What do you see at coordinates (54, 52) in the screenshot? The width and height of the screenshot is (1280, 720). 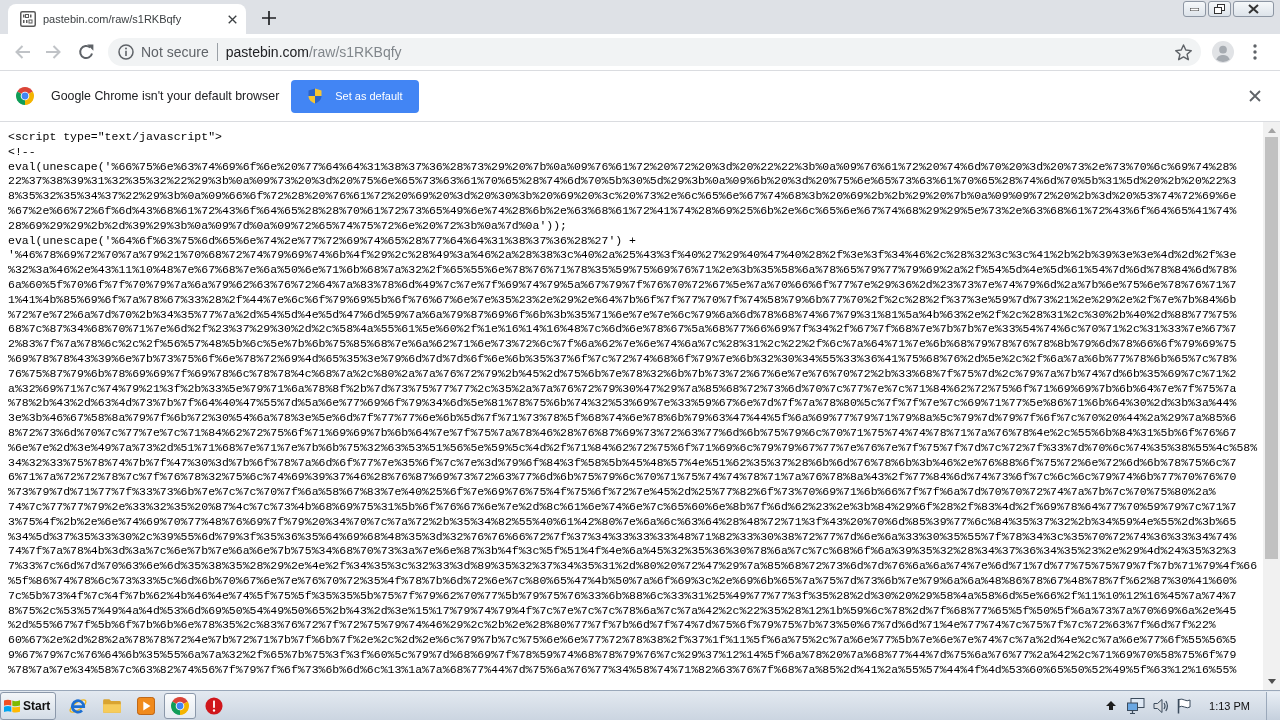 I see `forward-arrow-icon` at bounding box center [54, 52].